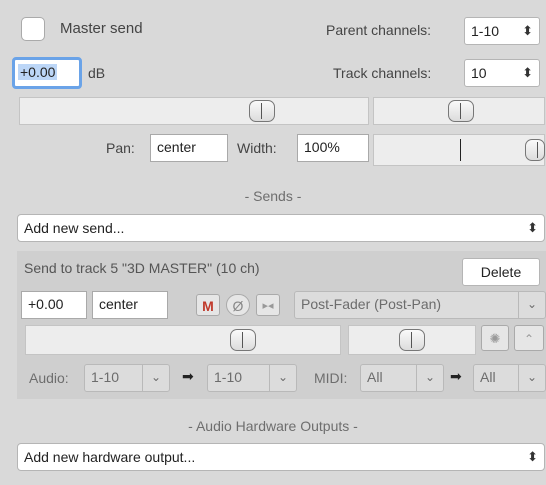 The height and width of the screenshot is (485, 546). I want to click on midi-arrow-icon: ➡, so click(456, 376).